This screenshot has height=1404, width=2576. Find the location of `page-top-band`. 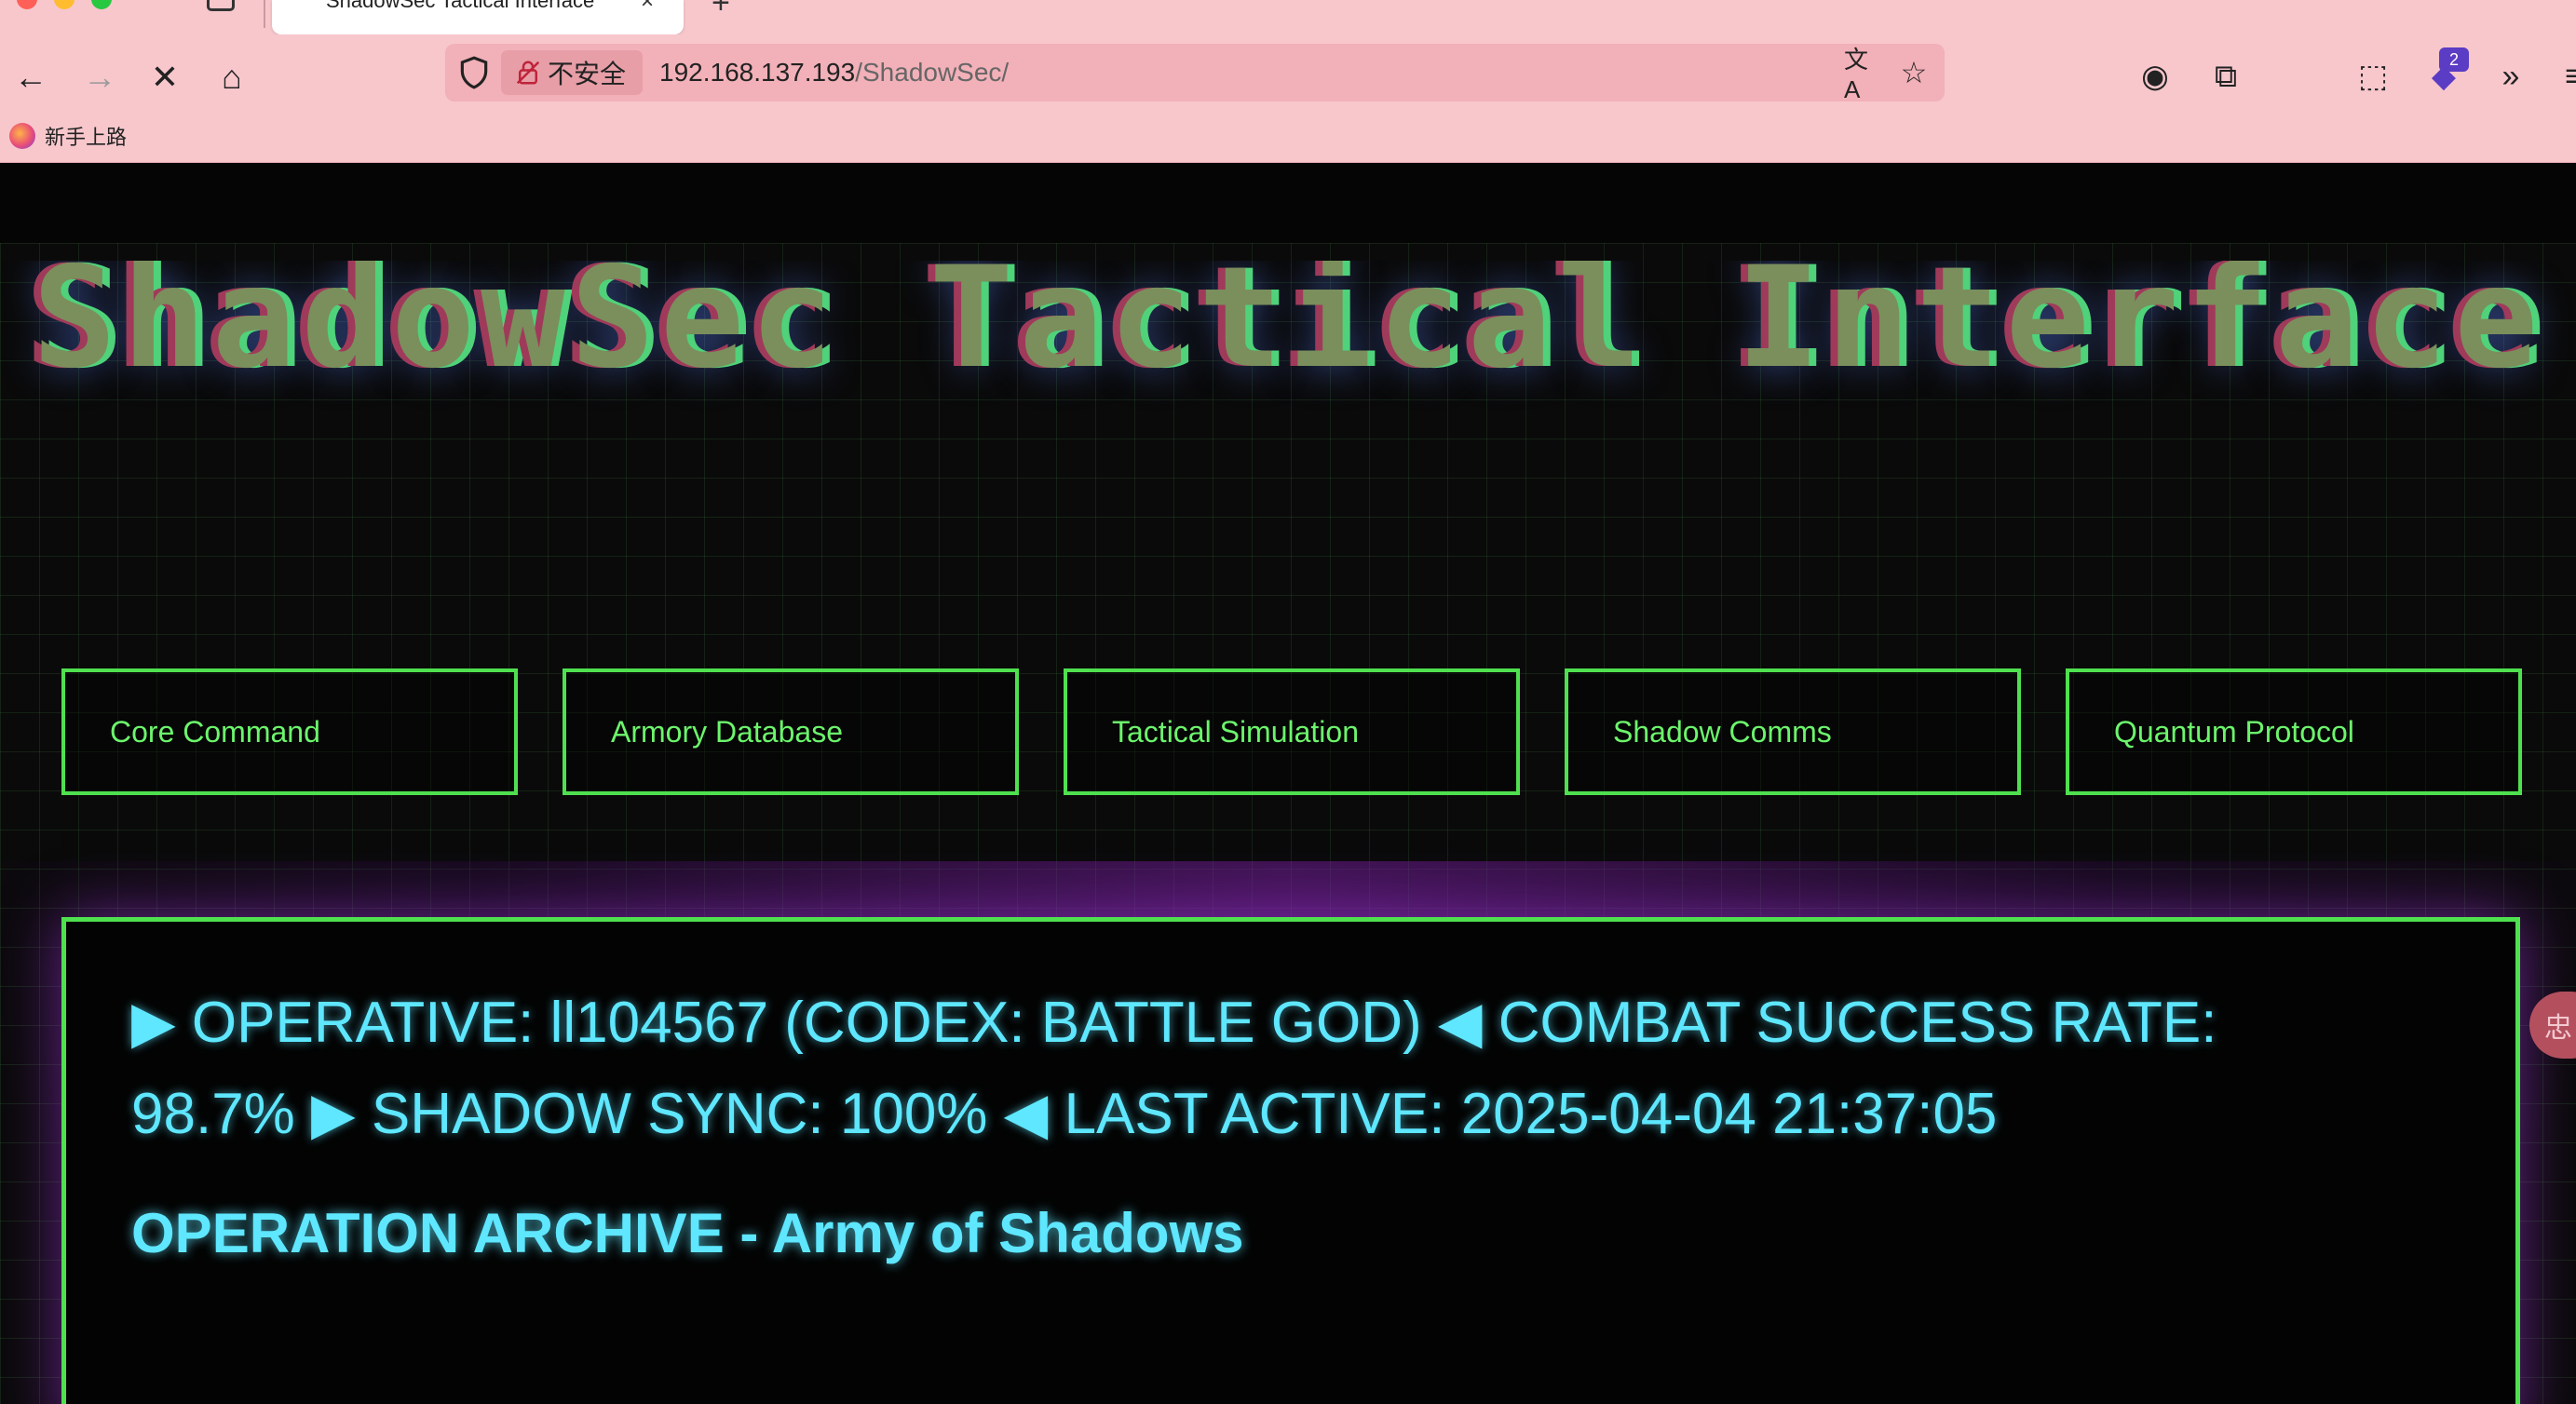

page-top-band is located at coordinates (1288, 203).